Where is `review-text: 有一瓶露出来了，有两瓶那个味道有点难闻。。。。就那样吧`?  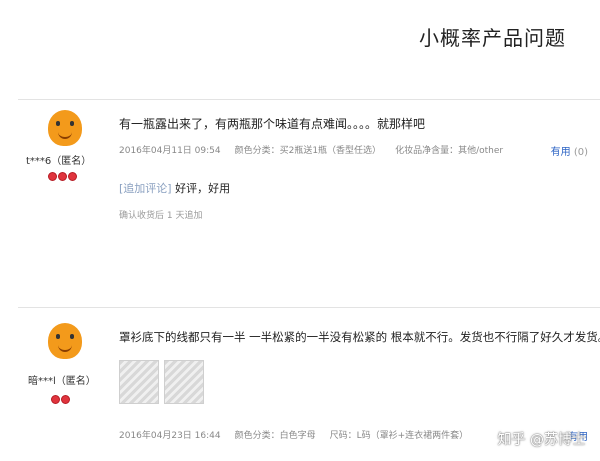 review-text: 有一瓶露出来了，有两瓶那个味道有点难闻。。。。就那样吧 is located at coordinates (272, 124).